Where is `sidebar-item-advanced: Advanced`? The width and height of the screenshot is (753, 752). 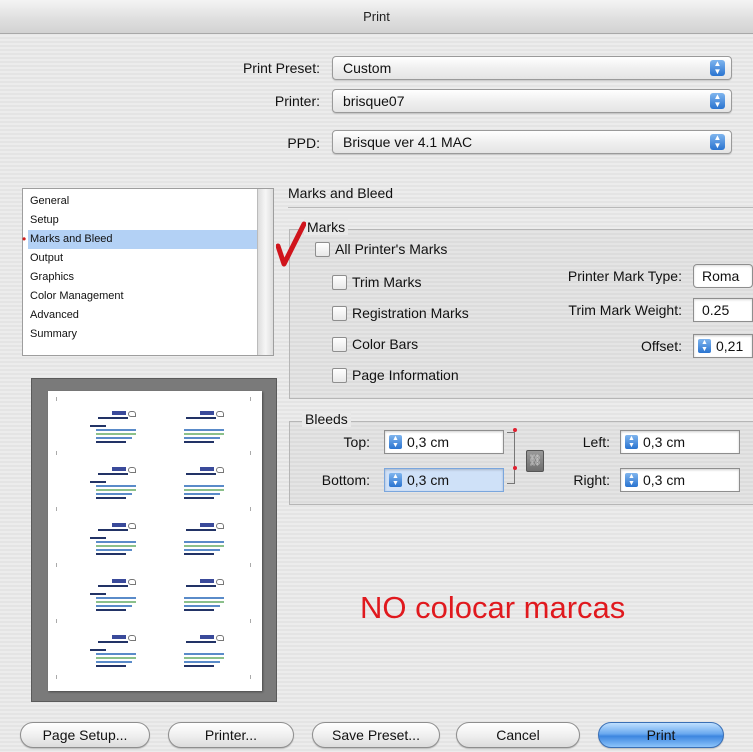
sidebar-item-advanced: Advanced is located at coordinates (144, 315).